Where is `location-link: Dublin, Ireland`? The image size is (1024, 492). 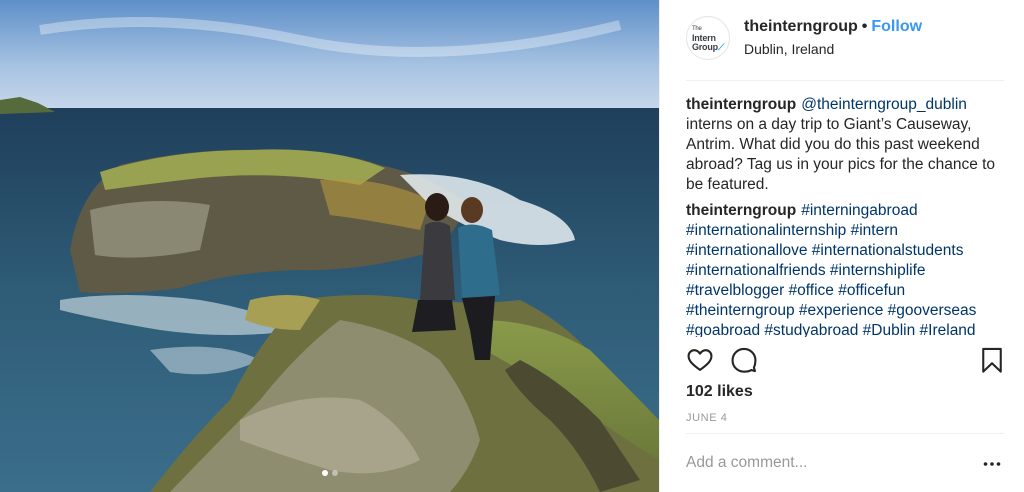
location-link: Dublin, Ireland is located at coordinates (789, 49).